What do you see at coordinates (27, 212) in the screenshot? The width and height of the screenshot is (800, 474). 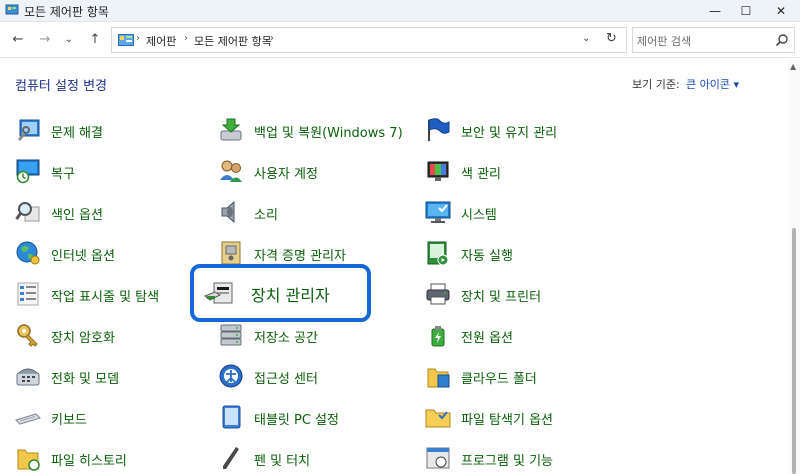 I see `indexing-icon` at bounding box center [27, 212].